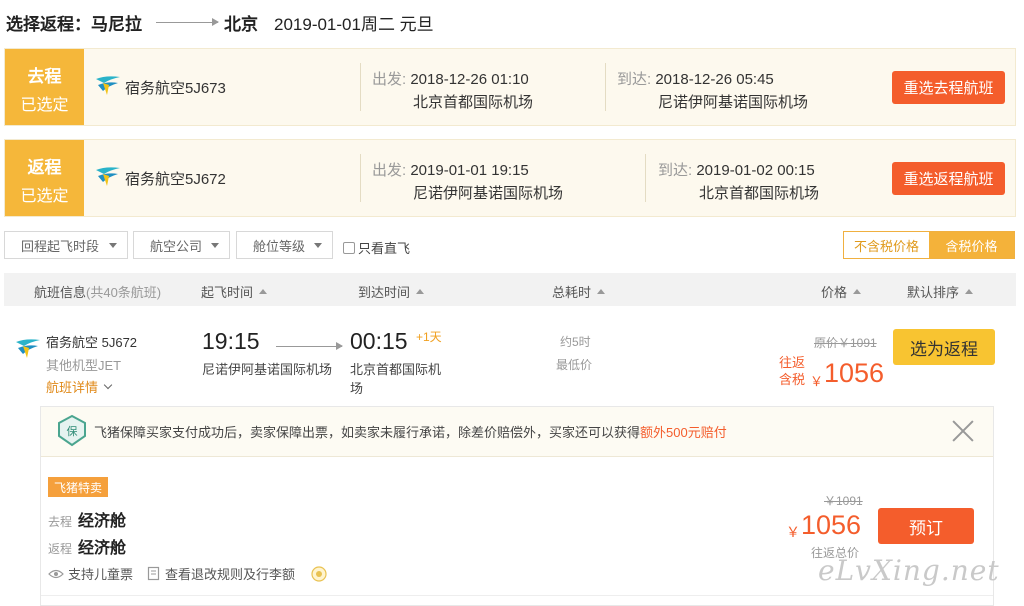  Describe the element at coordinates (60, 246) in the screenshot. I see `time-slot-filter-label: 回程起飞时段` at that location.